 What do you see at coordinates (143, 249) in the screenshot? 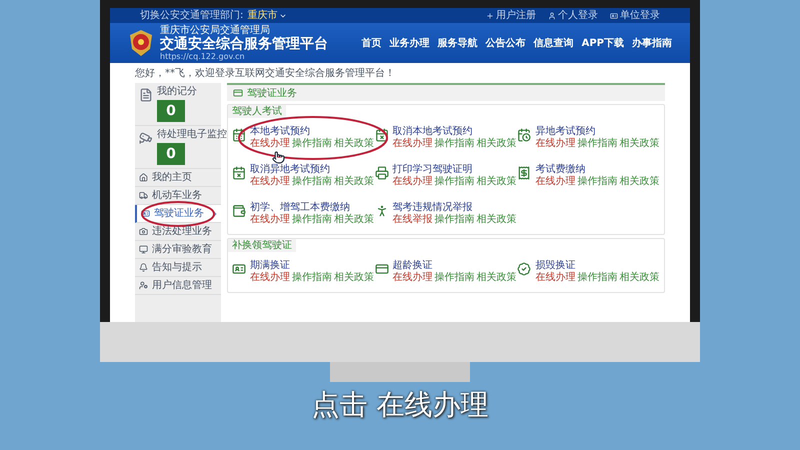
I see `monitor-icon` at bounding box center [143, 249].